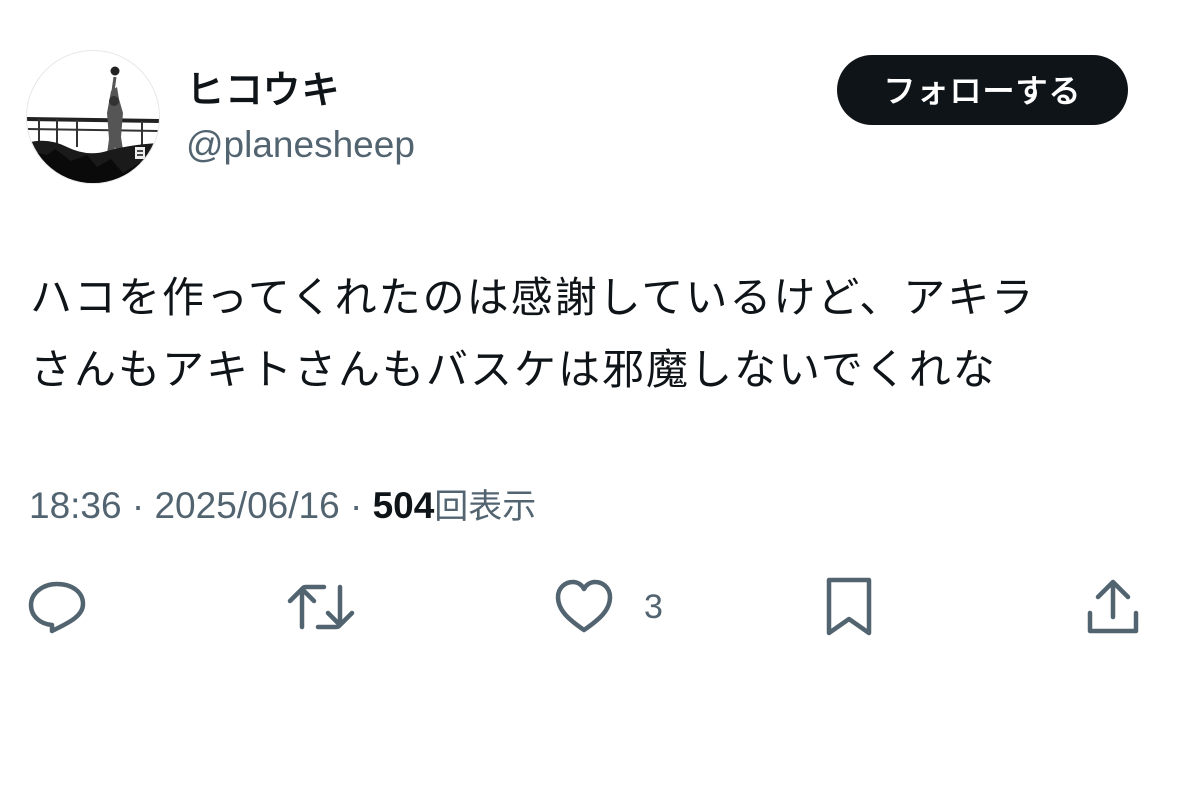 This screenshot has width=1179, height=786. I want to click on share-button, so click(1113, 607).